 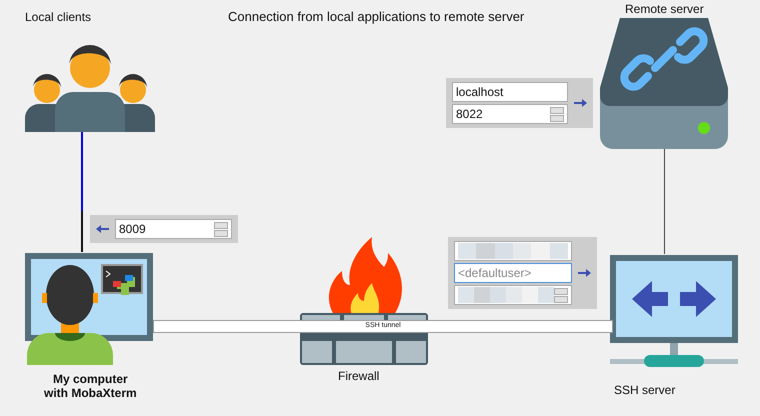 What do you see at coordinates (664, 9) in the screenshot?
I see `server-label: Remote server` at bounding box center [664, 9].